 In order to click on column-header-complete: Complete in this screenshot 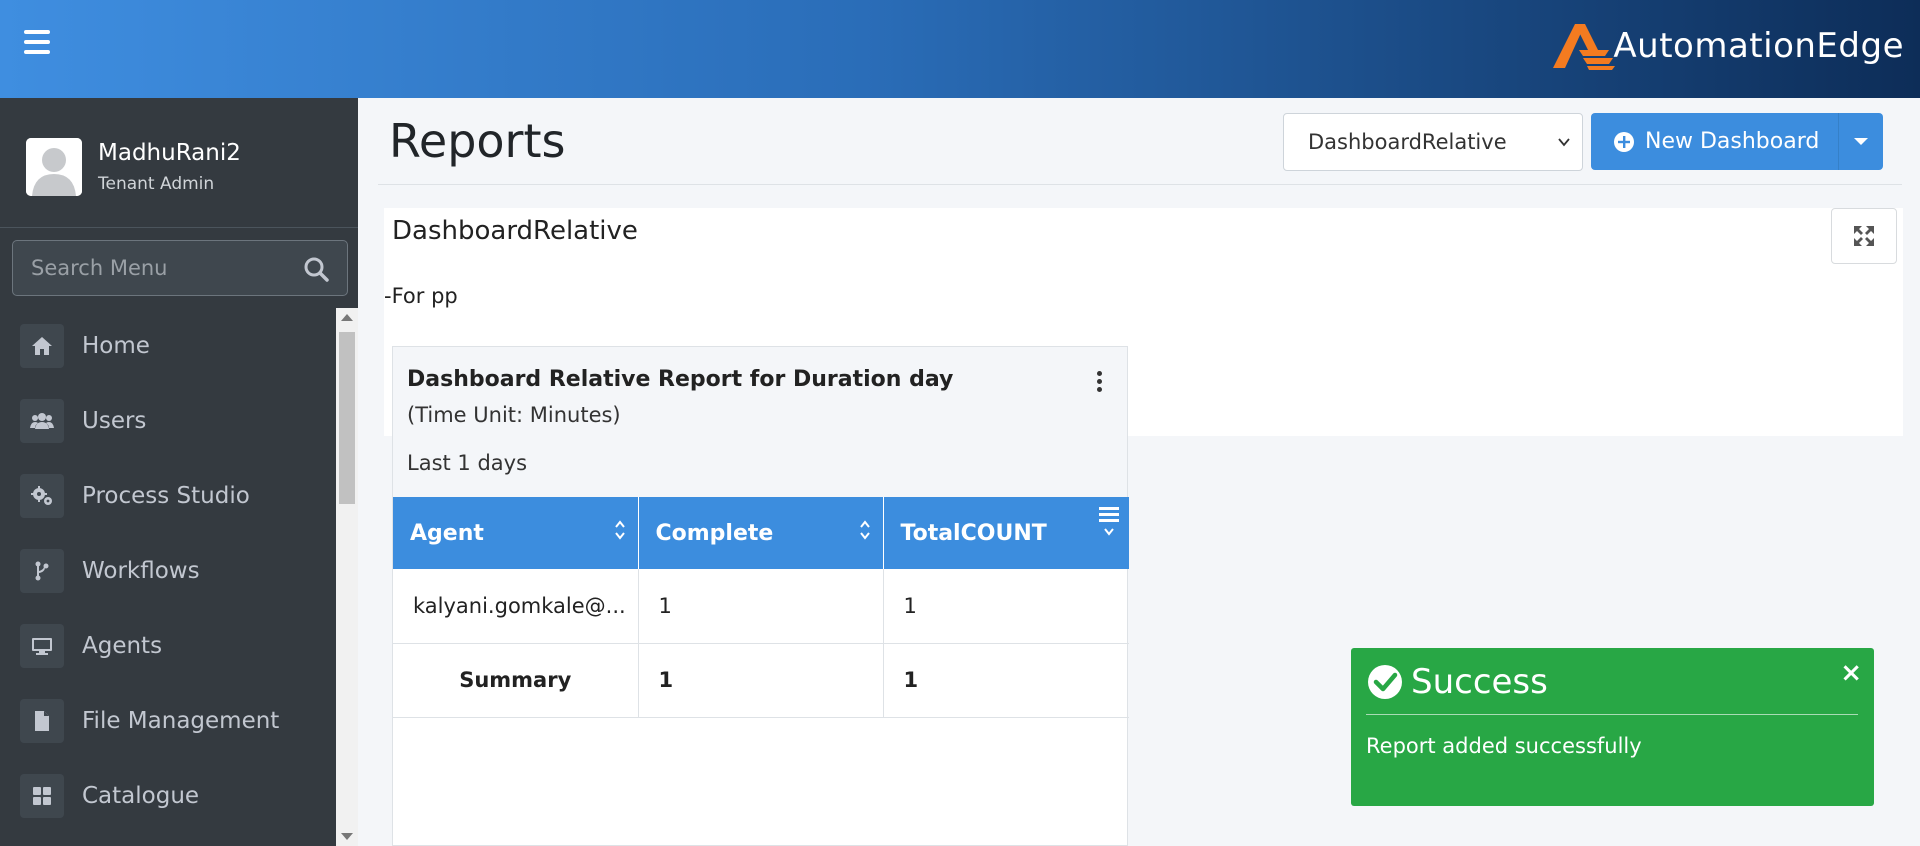, I will do `click(761, 533)`.